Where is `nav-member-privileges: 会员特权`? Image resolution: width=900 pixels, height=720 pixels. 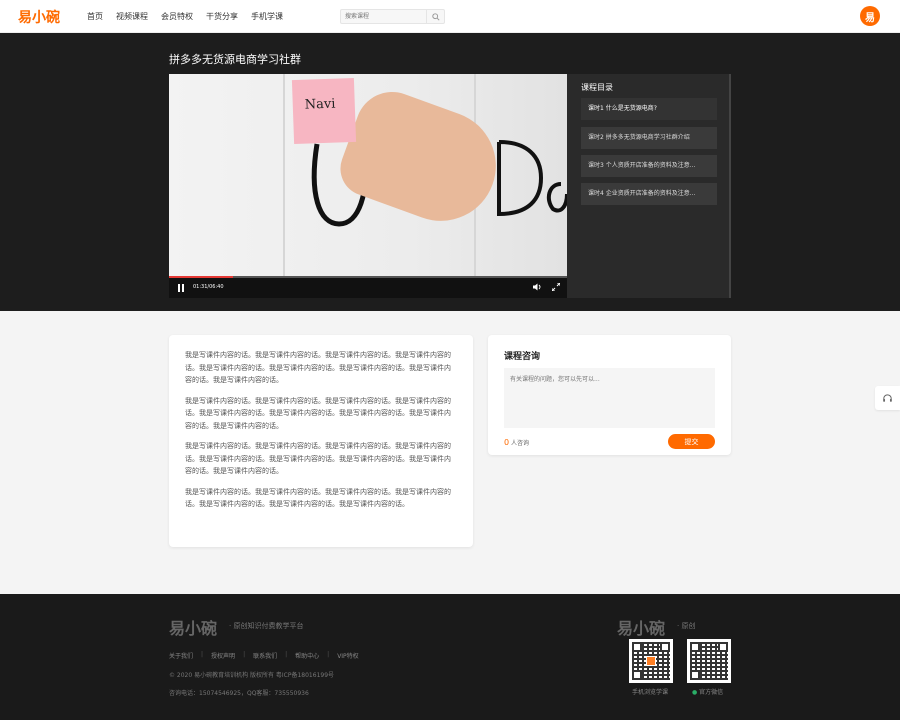 nav-member-privileges: 会员特权 is located at coordinates (177, 16).